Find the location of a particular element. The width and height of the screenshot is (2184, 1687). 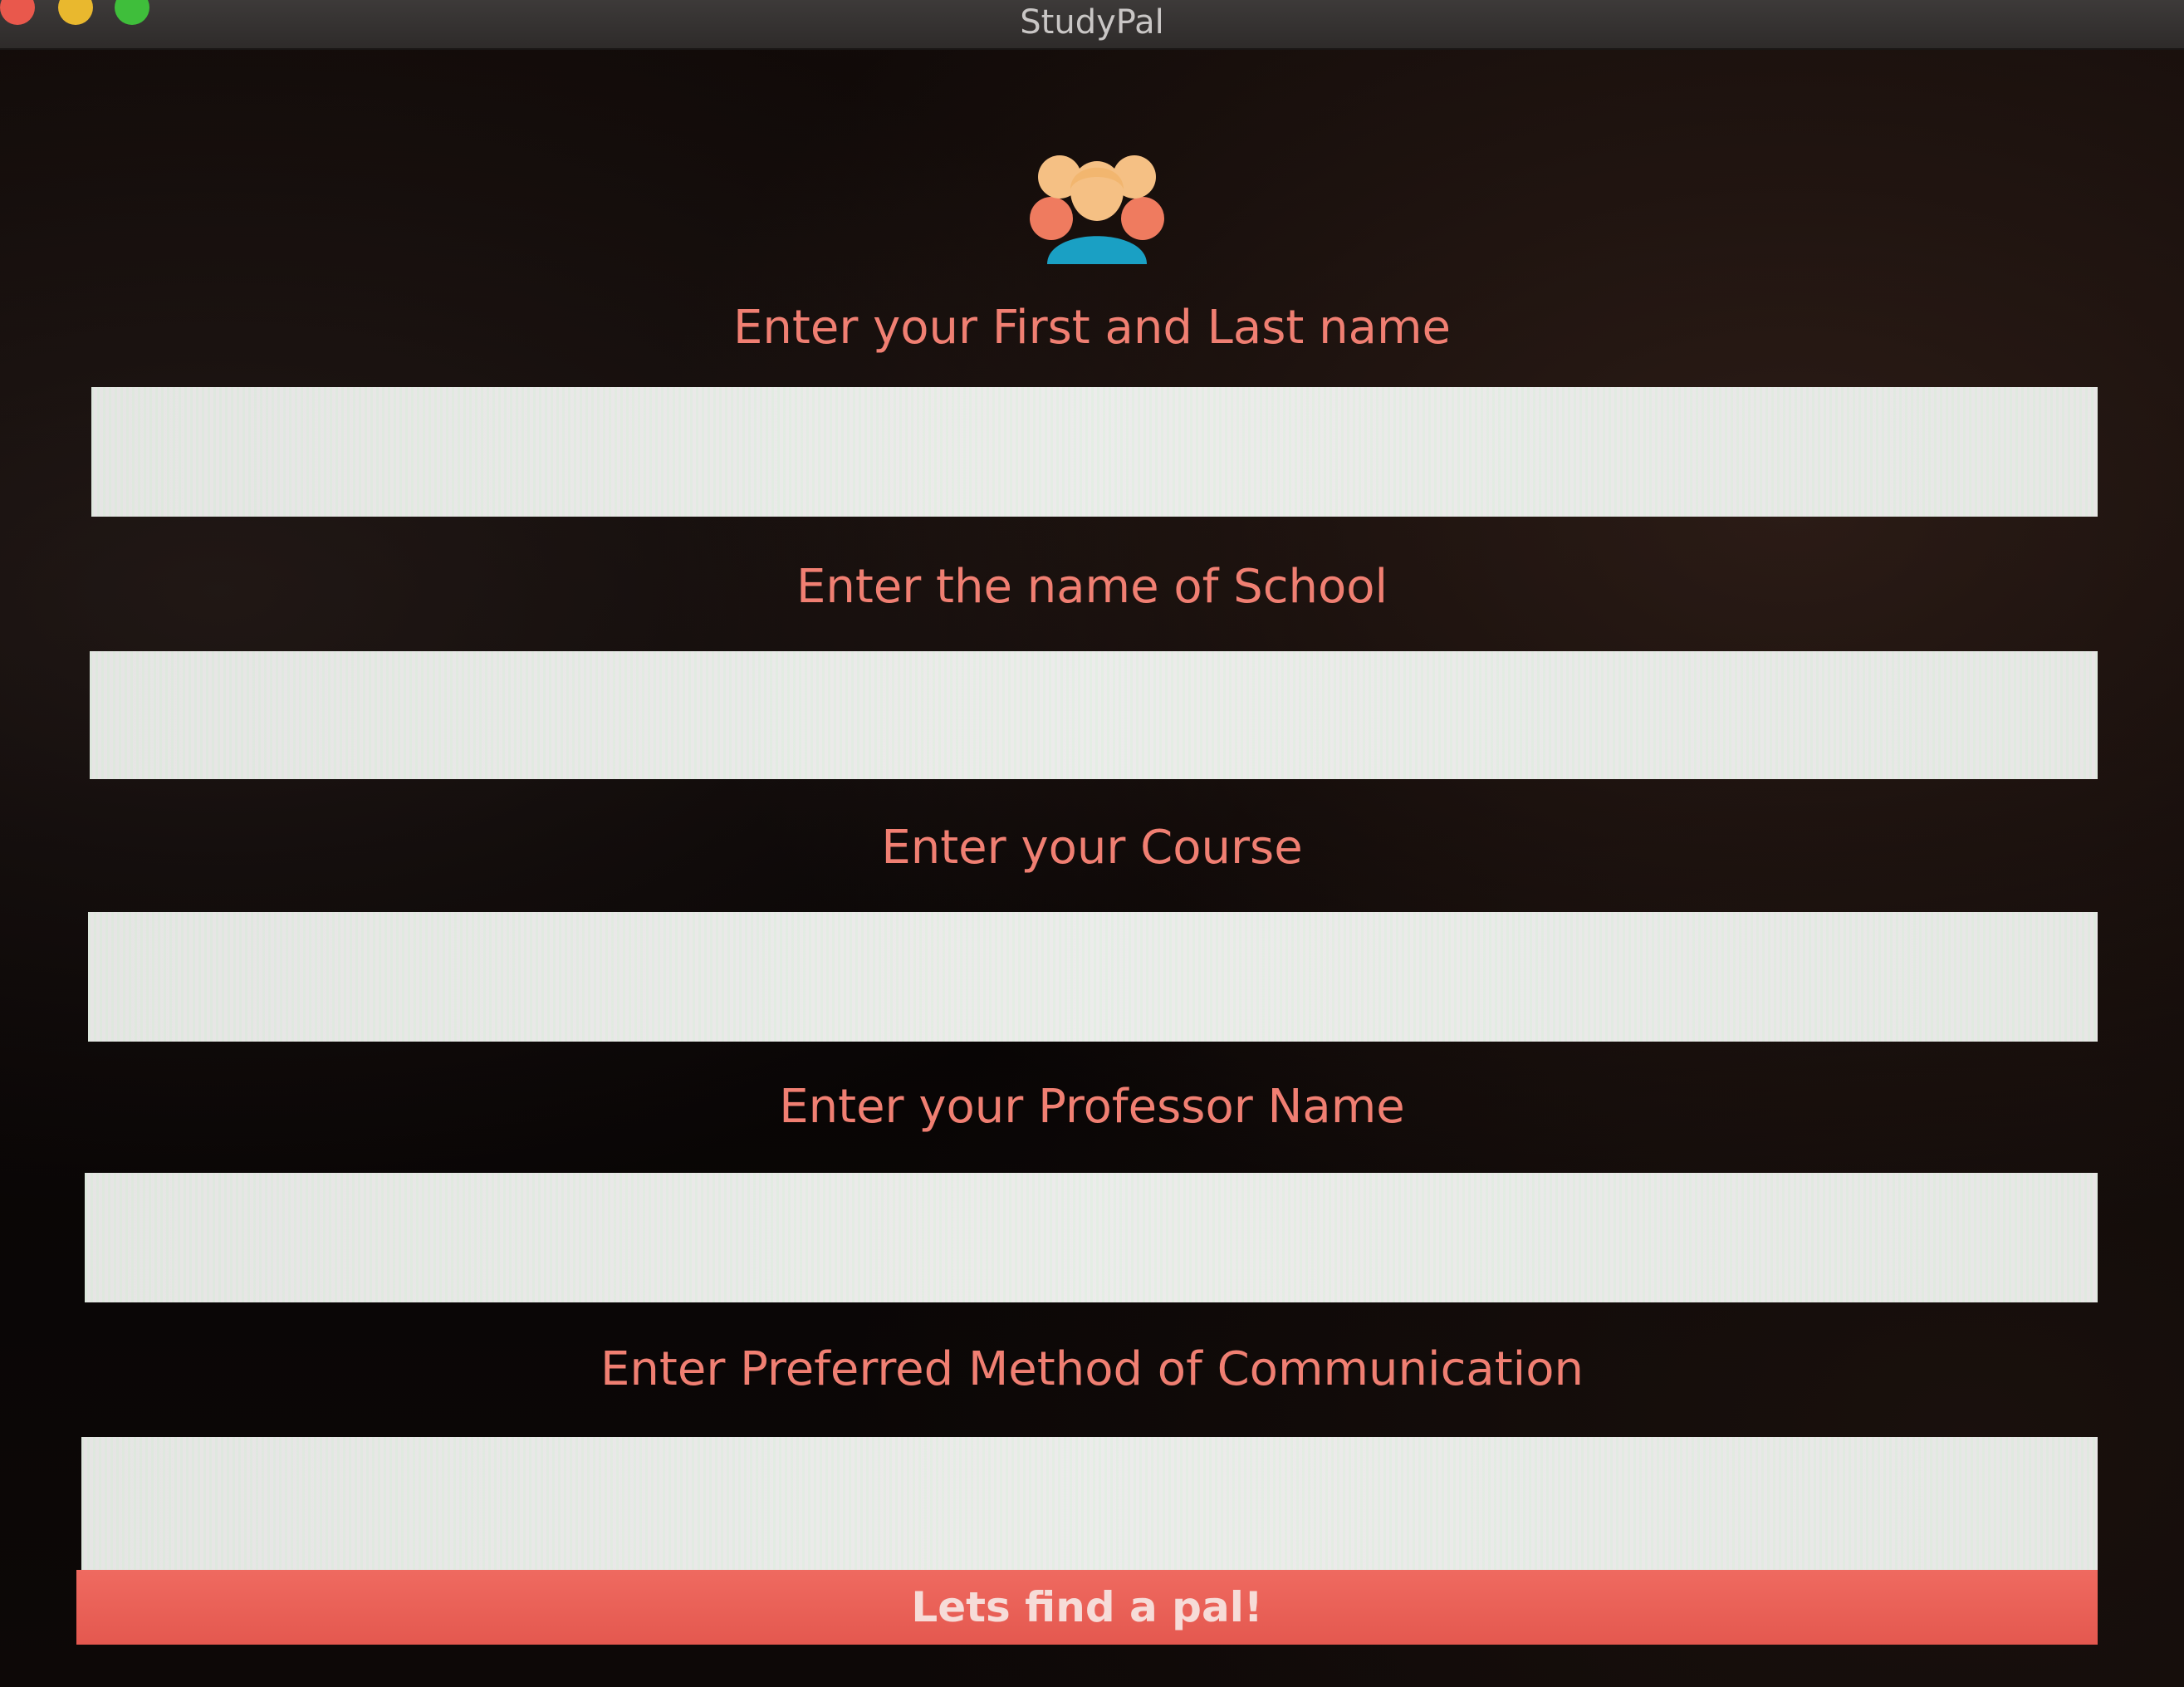

communication-field-label: Enter Preferred Method of Communication is located at coordinates (1092, 1369).